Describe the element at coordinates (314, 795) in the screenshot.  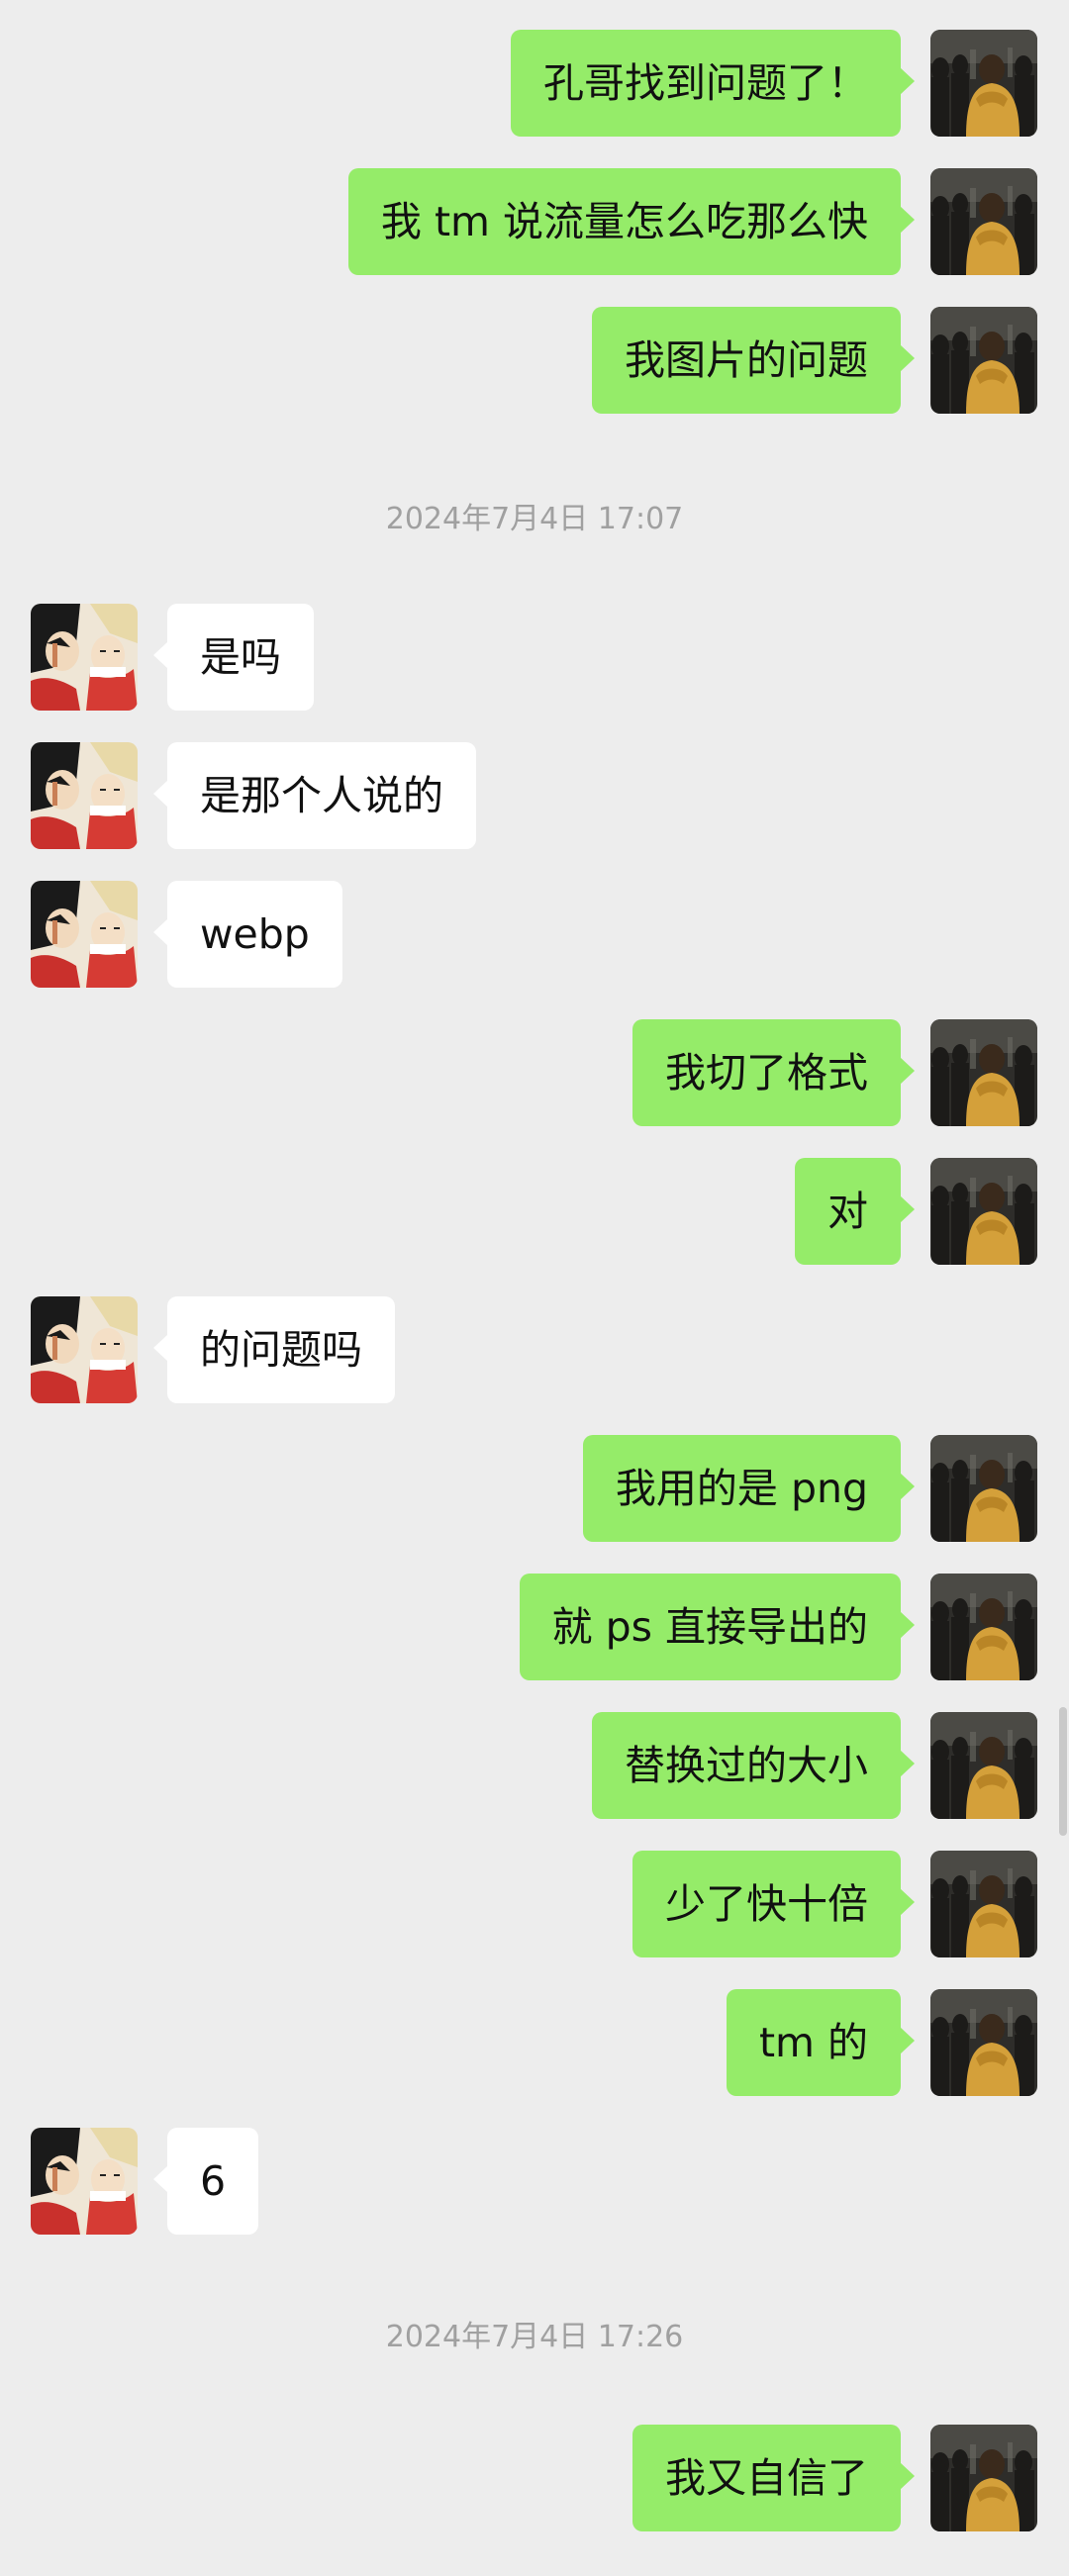
I see `message-bubble: 是那个人说的` at that location.